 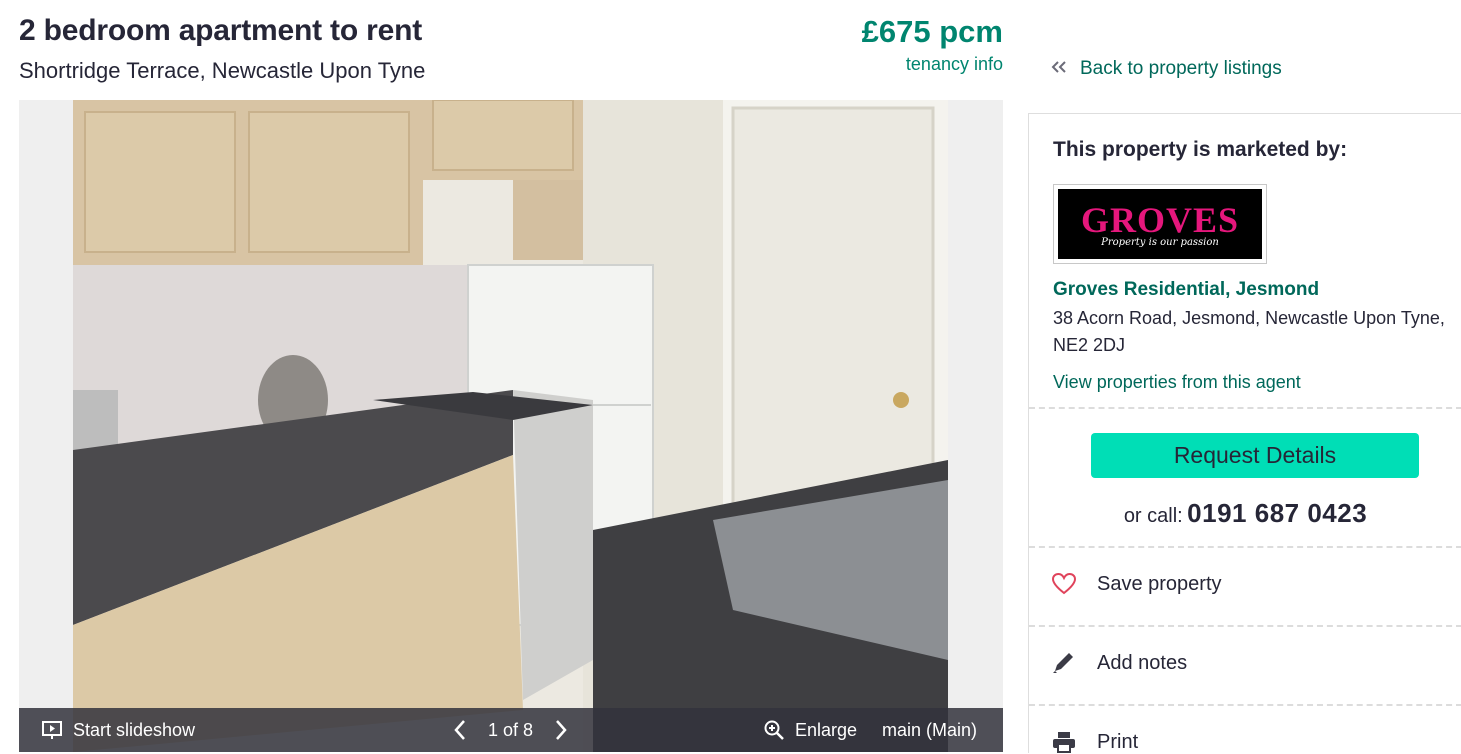 I want to click on print-button: Print, so click(x=1094, y=742).